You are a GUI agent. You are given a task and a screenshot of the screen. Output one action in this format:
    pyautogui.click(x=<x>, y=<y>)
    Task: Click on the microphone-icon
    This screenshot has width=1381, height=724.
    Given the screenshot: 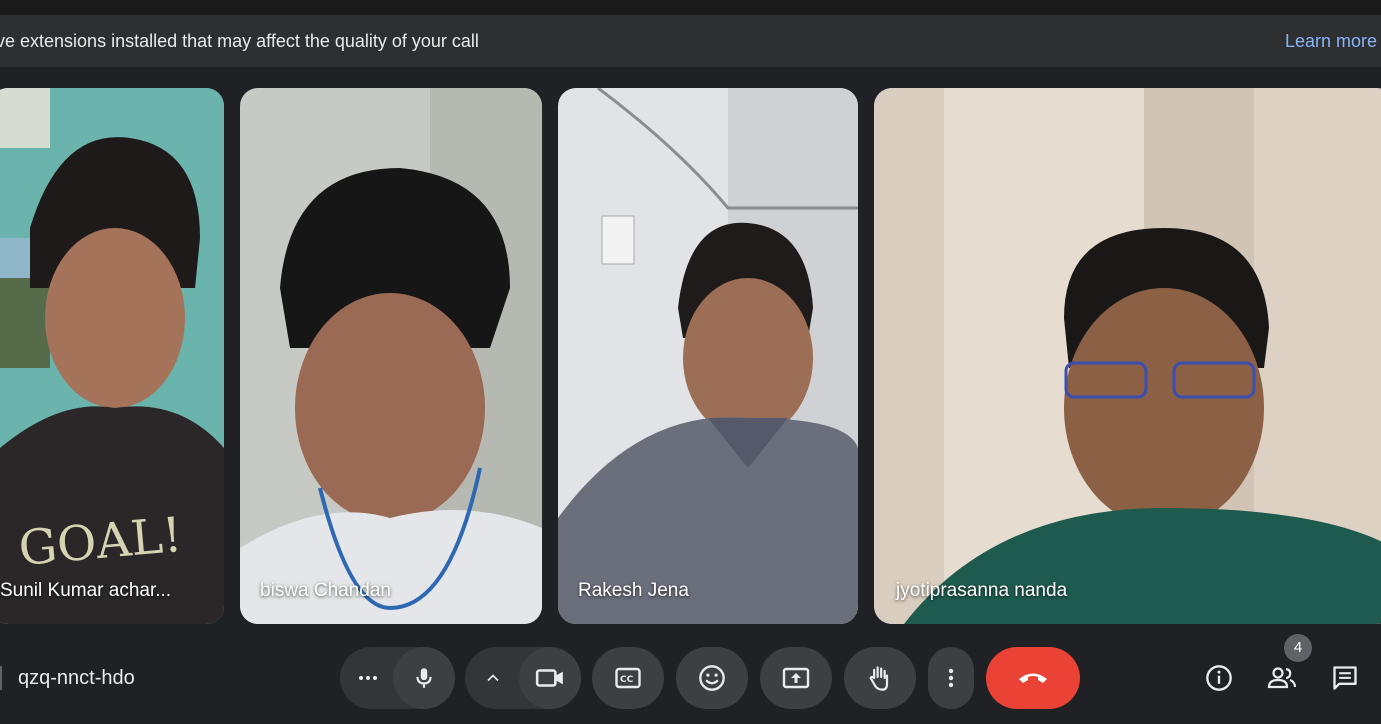 What is the action you would take?
    pyautogui.click(x=424, y=678)
    